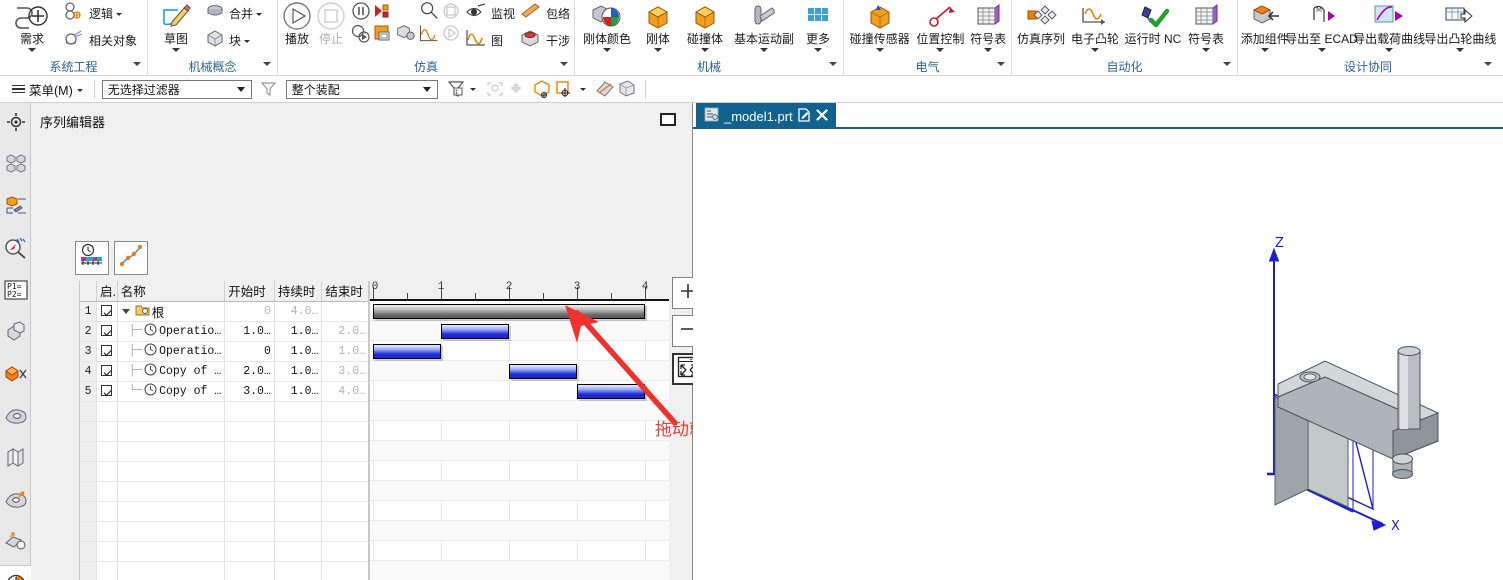  I want to click on ribbon-button-rigid-body: 刚体, so click(658, 26).